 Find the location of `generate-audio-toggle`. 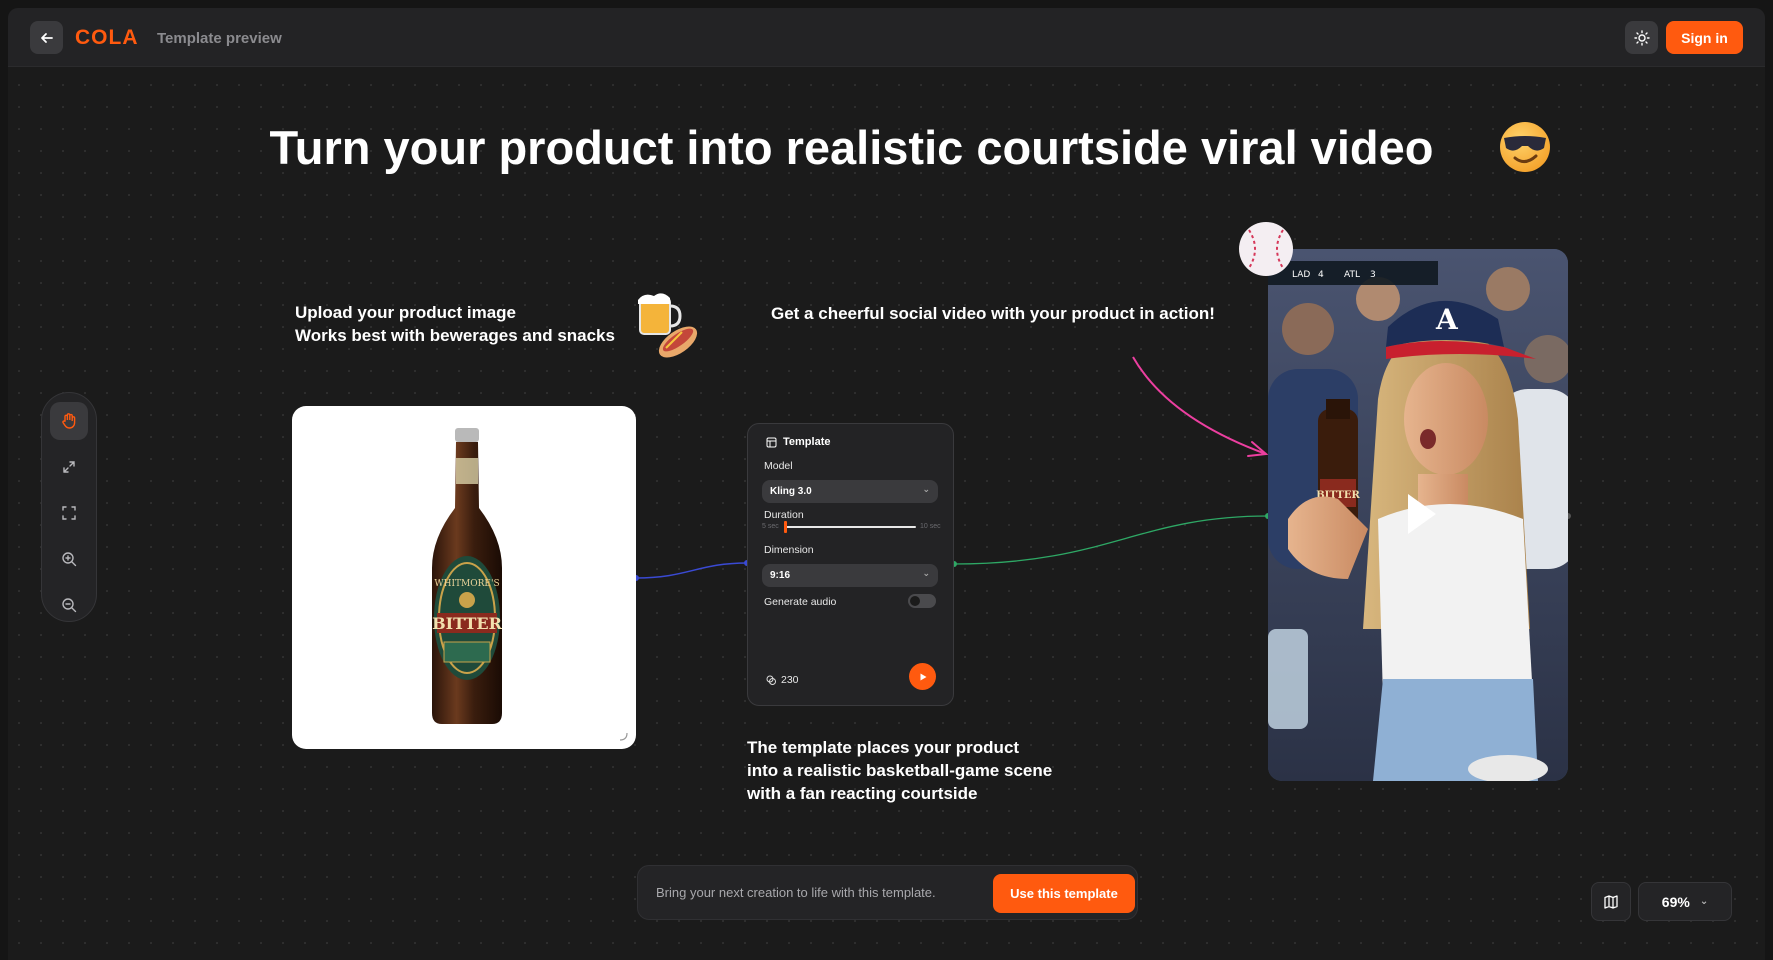

generate-audio-toggle is located at coordinates (922, 601).